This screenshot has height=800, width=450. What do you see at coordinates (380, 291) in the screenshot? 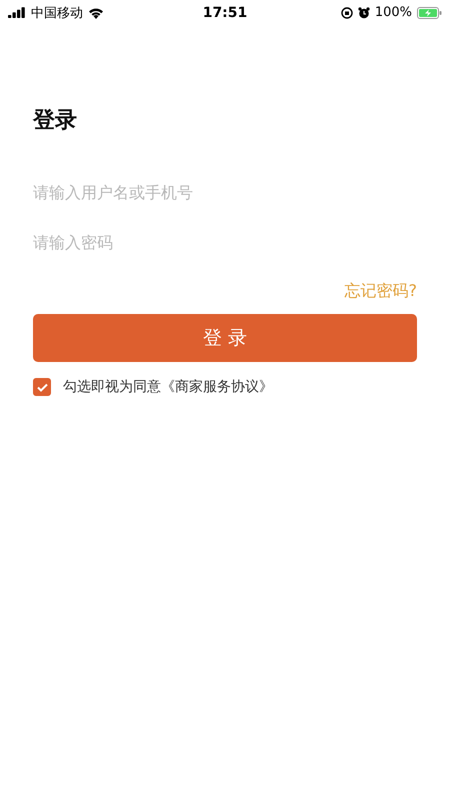
I see `forgot-password-link: 忘记密码?` at bounding box center [380, 291].